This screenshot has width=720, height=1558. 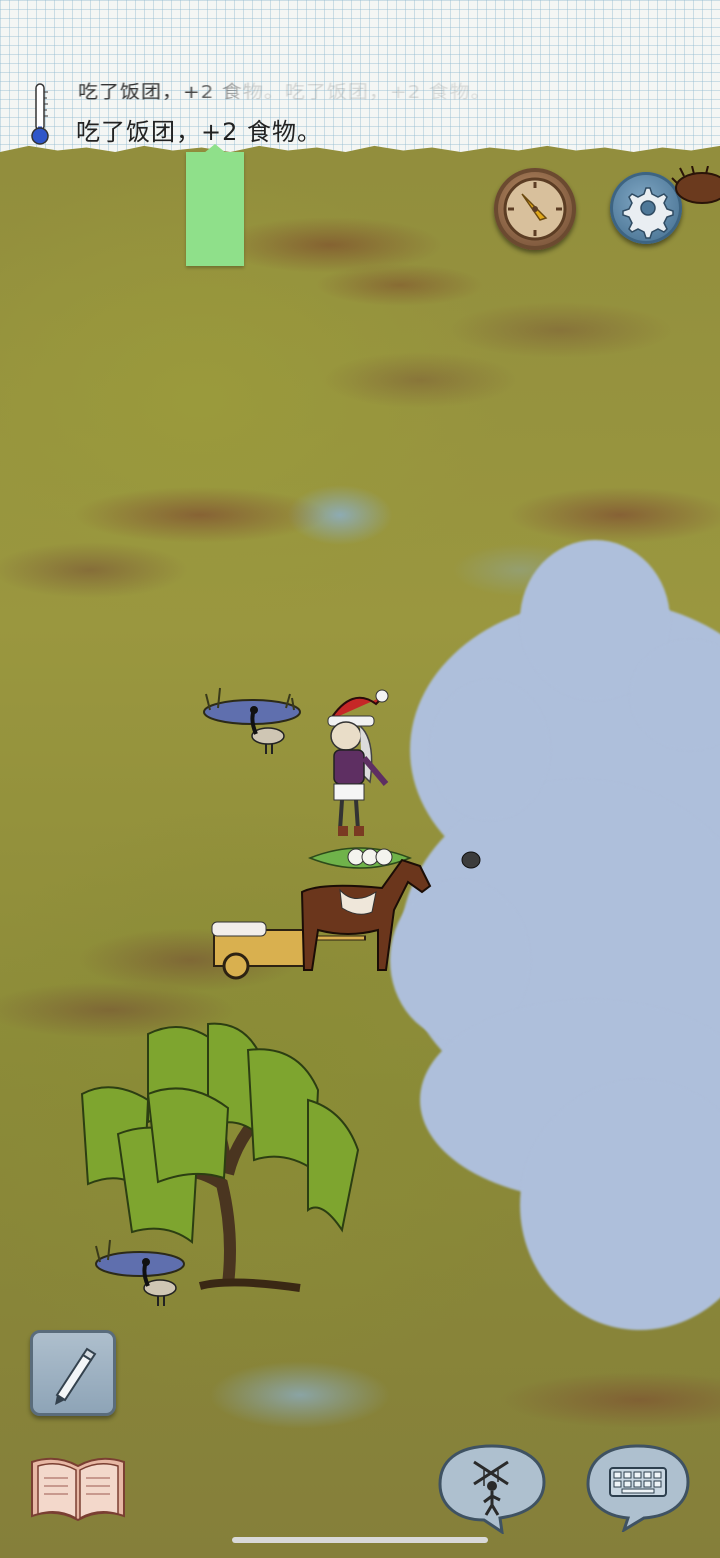 I want to click on previous-messages-faded: 吃了饭团，+2 食物。吃了饭团，+2 食物。, so click(x=285, y=90).